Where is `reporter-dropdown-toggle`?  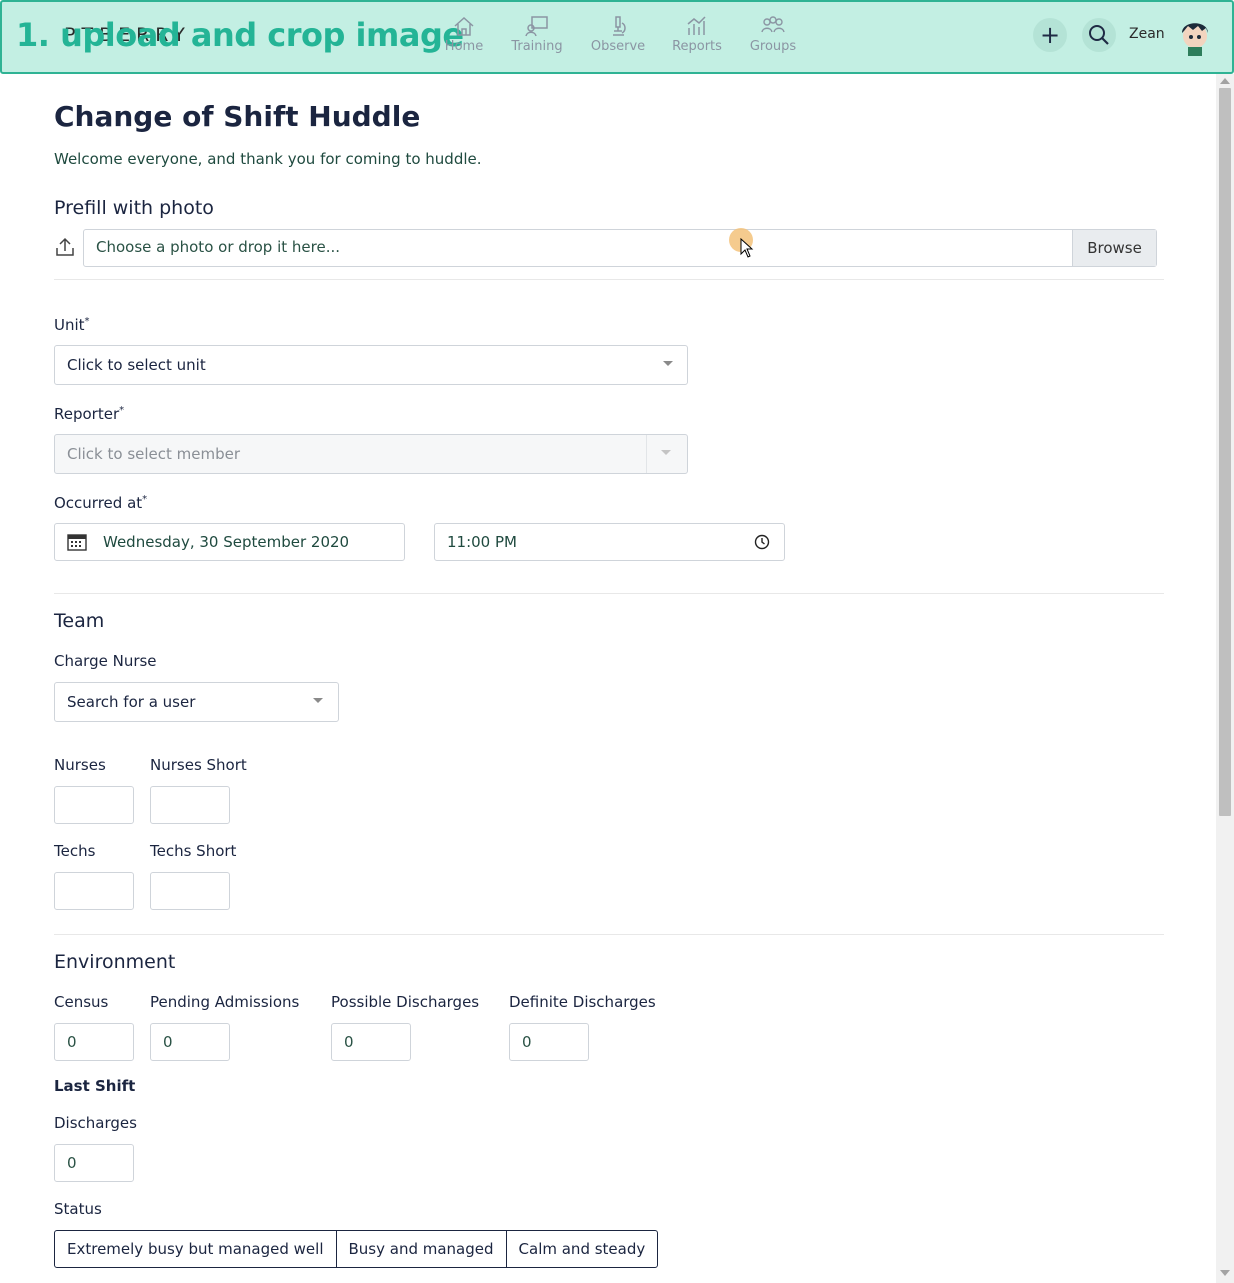
reporter-dropdown-toggle is located at coordinates (666, 454).